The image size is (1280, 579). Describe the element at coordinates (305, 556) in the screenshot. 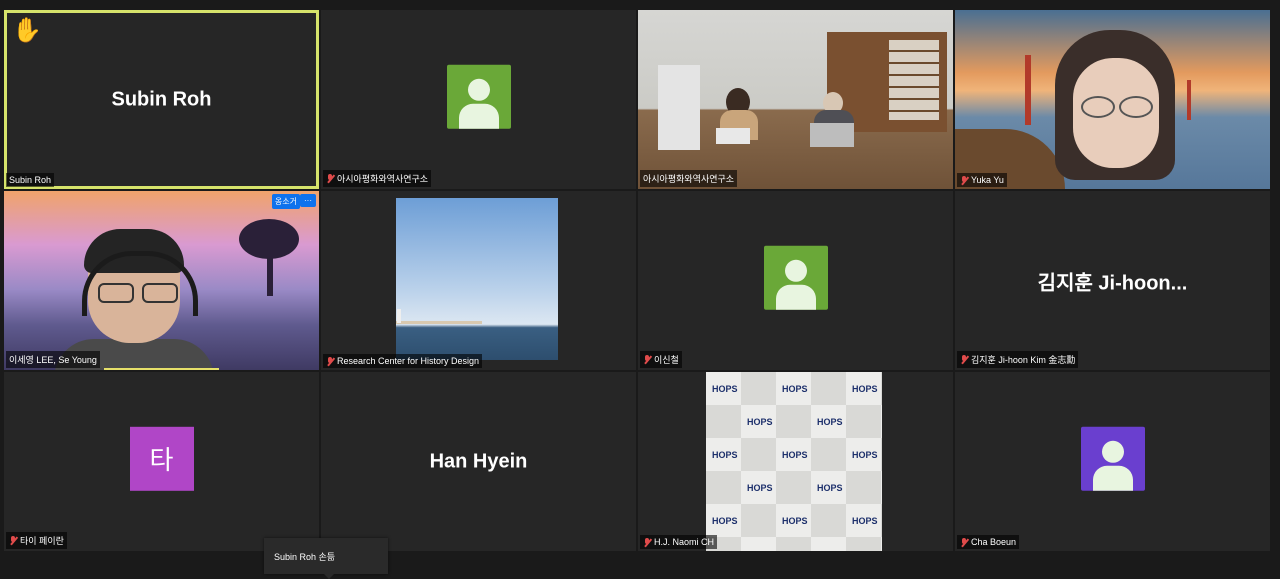

I see `tooltip-text: Subin Roh 손듦` at that location.